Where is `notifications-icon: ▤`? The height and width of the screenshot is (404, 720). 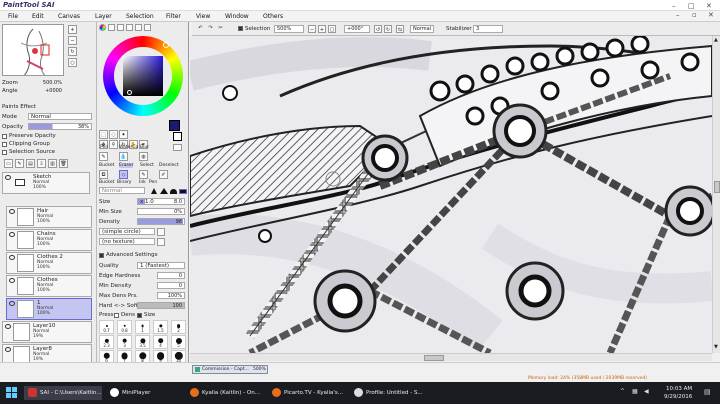 notifications-icon: ▤ is located at coordinates (707, 392).